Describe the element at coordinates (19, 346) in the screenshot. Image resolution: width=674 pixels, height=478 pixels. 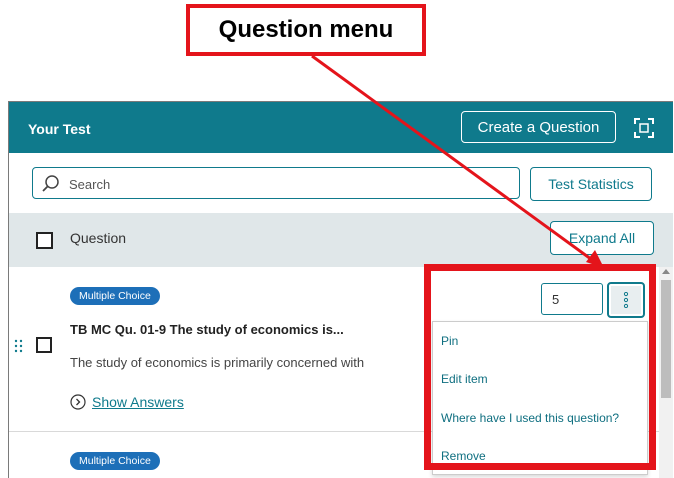
I see `drag-handle-icon` at that location.